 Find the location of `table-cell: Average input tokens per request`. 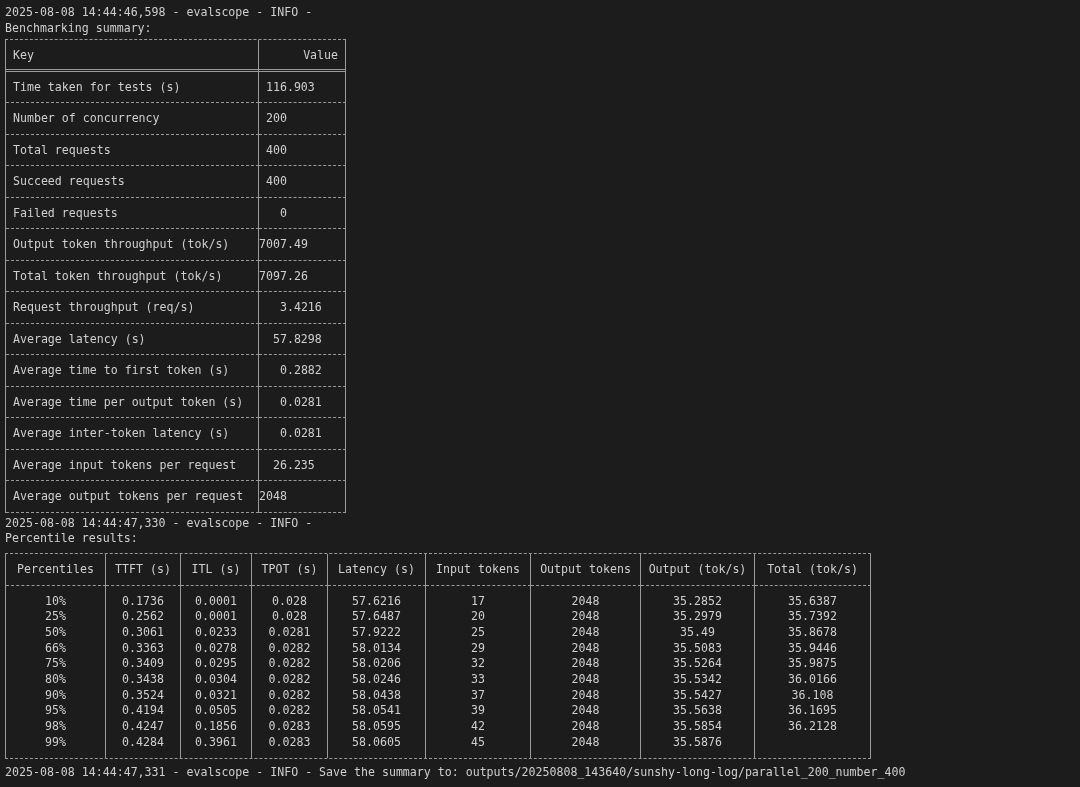

table-cell: Average input tokens per request is located at coordinates (132, 465).